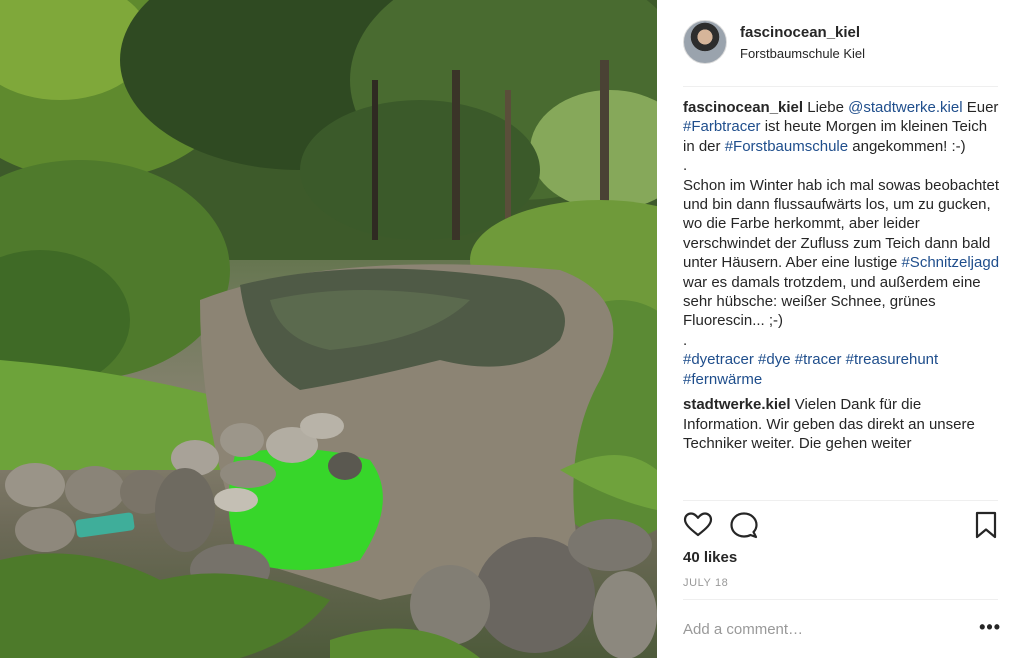 This screenshot has width=1024, height=658. I want to click on avatar, so click(705, 42).